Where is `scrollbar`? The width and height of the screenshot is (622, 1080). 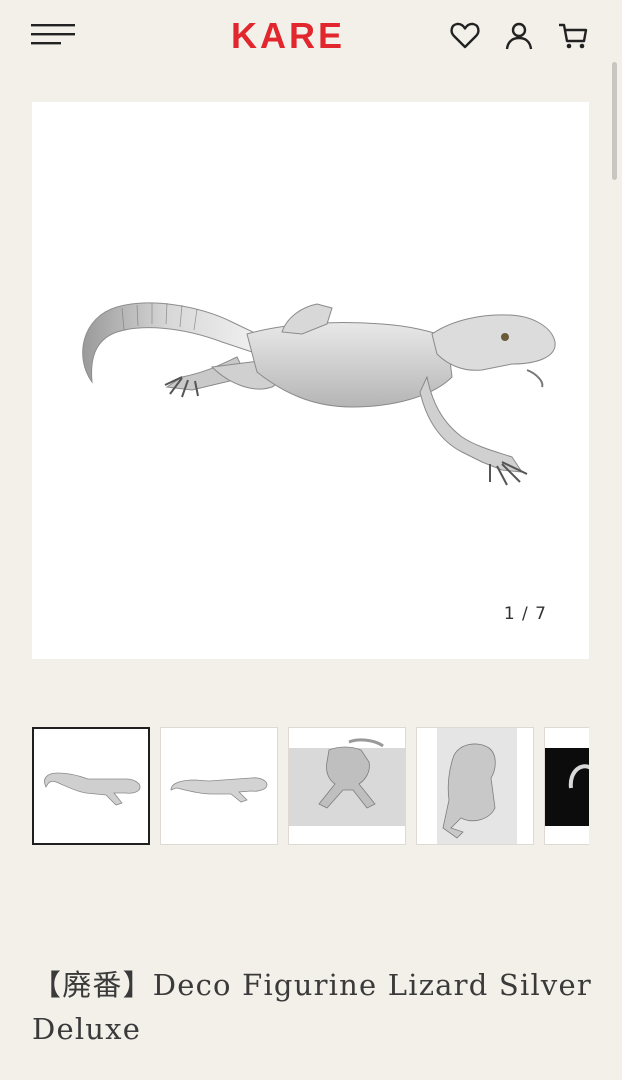 scrollbar is located at coordinates (614, 121).